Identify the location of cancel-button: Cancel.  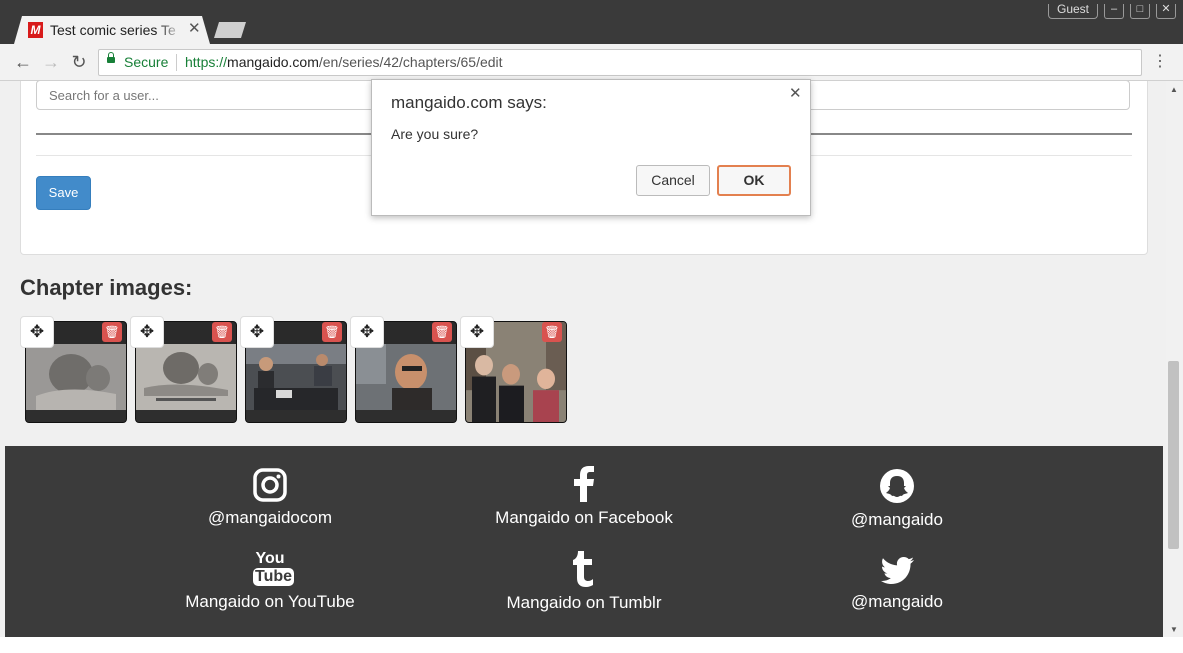
(673, 180).